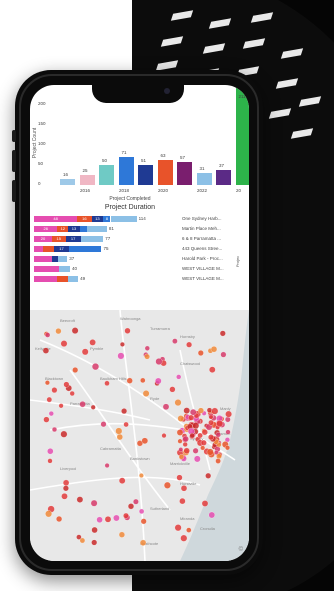  What do you see at coordinates (63, 229) in the screenshot?
I see `duration-segment: 12` at bounding box center [63, 229].